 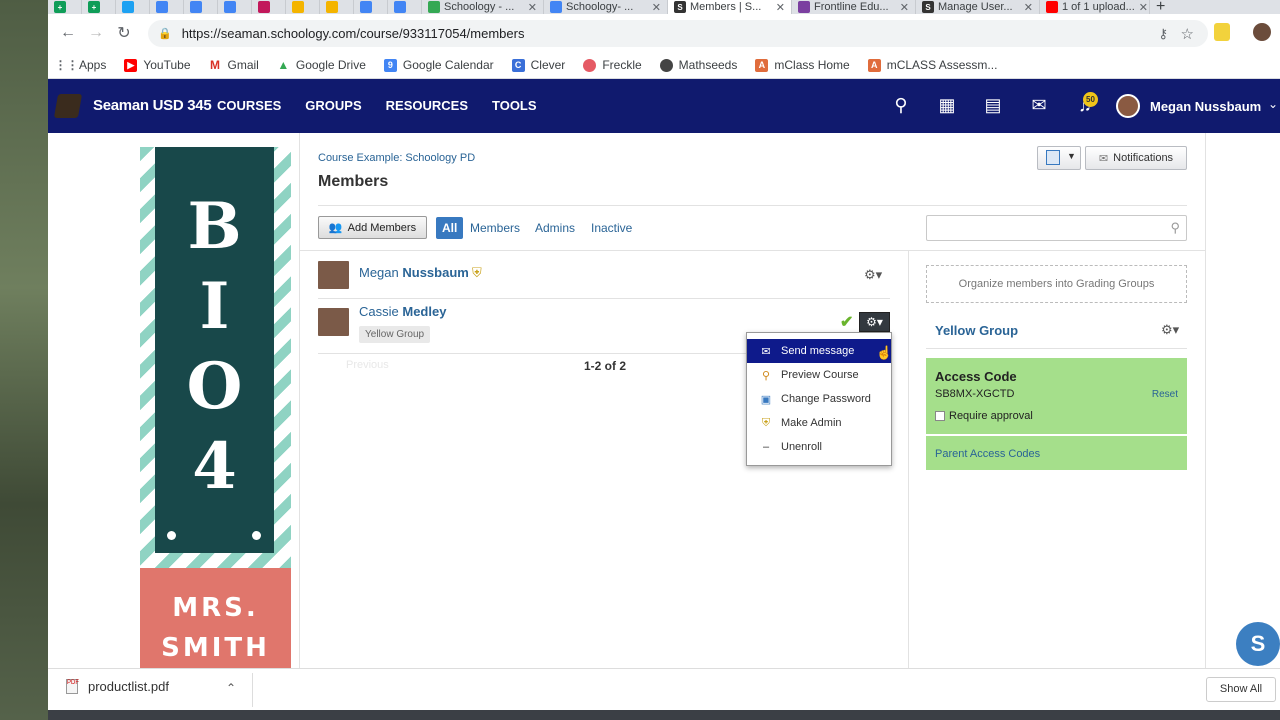 What do you see at coordinates (708, 65) in the screenshot?
I see `bookmark-label: Mathseeds` at bounding box center [708, 65].